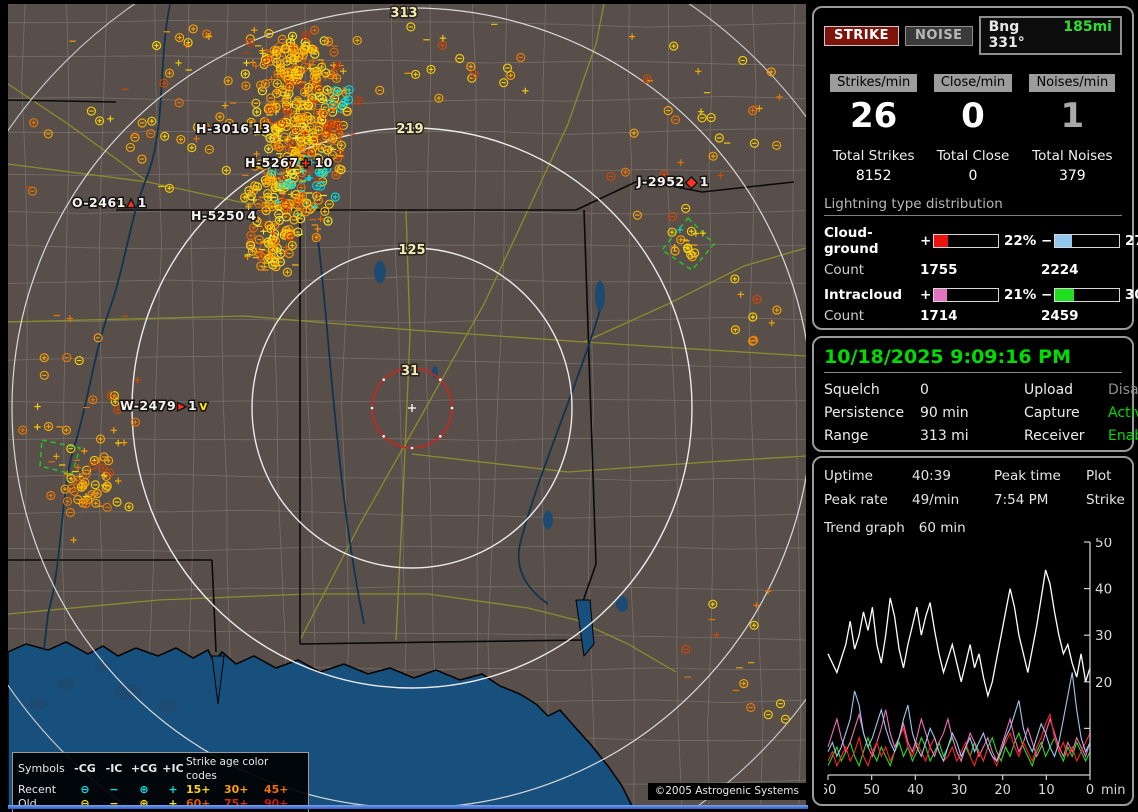 Image resolution: width=1138 pixels, height=812 pixels. I want to click on intracloud-count-row: Count 1714 2459, so click(973, 316).